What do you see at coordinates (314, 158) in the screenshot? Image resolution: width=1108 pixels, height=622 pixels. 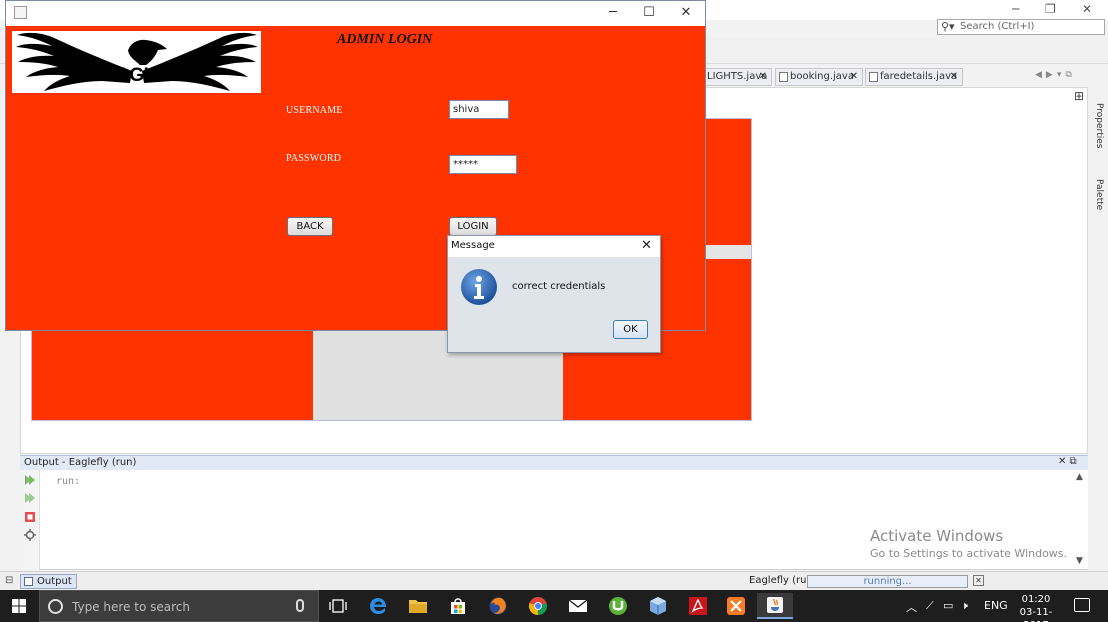 I see `password-label: PASSWORD` at bounding box center [314, 158].